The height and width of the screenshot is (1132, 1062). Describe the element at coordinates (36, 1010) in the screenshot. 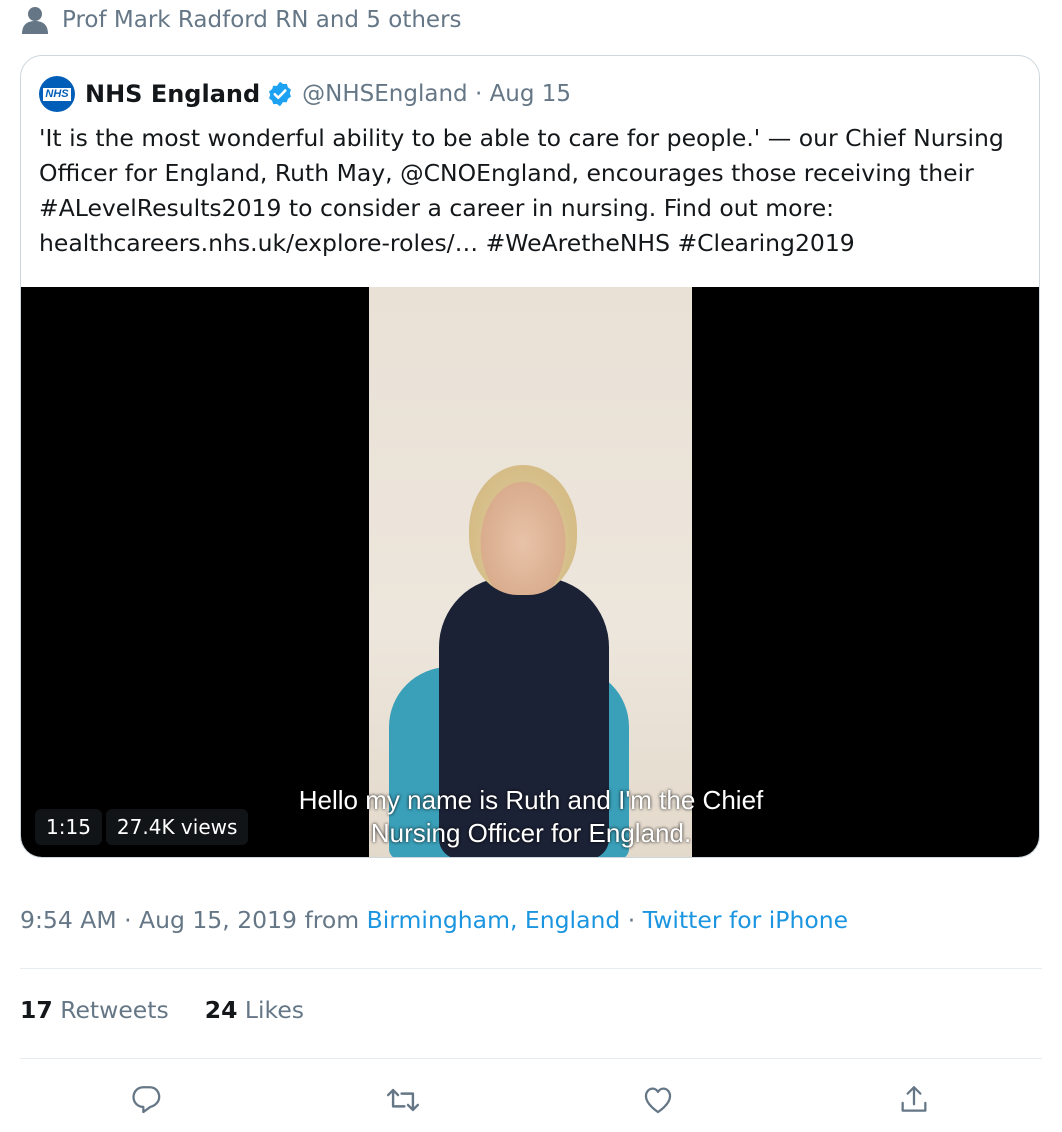

I see `retweets-count: 17` at that location.